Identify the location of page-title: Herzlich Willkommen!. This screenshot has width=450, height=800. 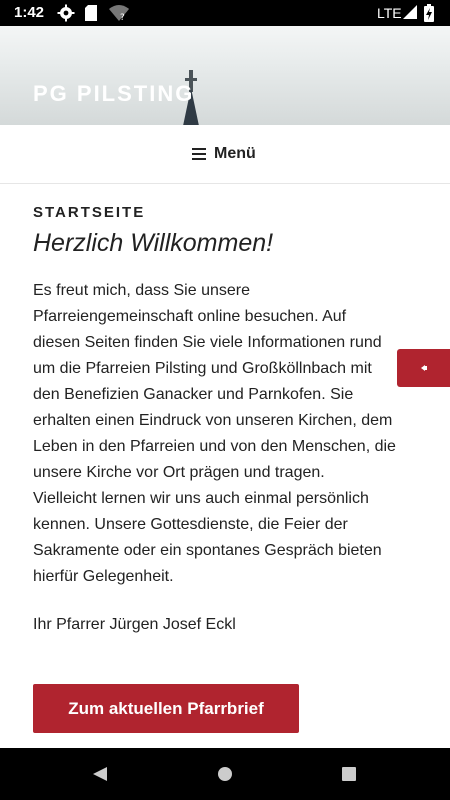
(153, 243).